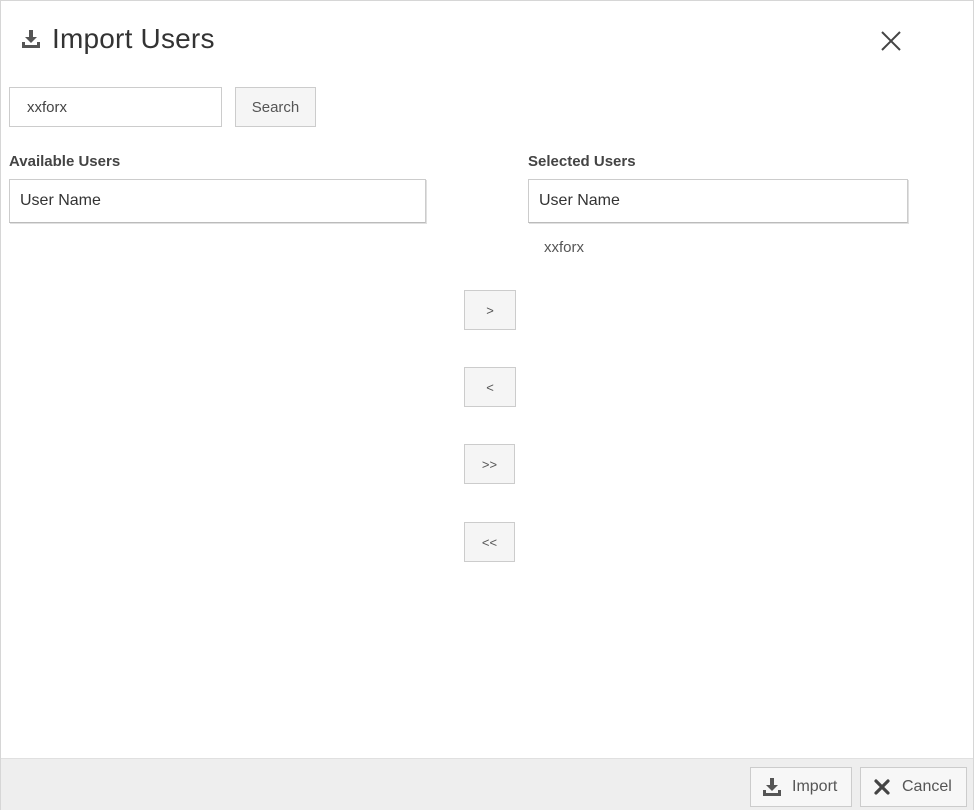 Image resolution: width=974 pixels, height=810 pixels. I want to click on list-item: xxforx, so click(564, 247).